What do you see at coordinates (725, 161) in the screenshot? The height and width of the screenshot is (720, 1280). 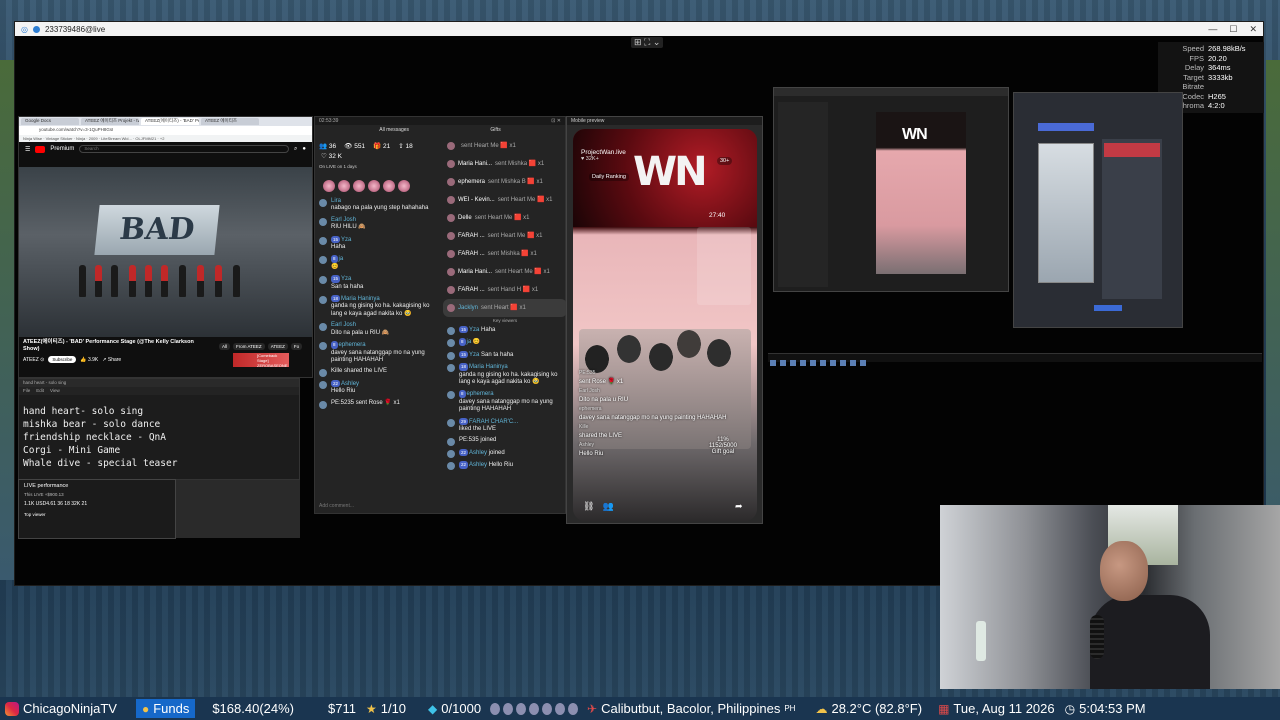 I see `viewer-count: 30+` at bounding box center [725, 161].